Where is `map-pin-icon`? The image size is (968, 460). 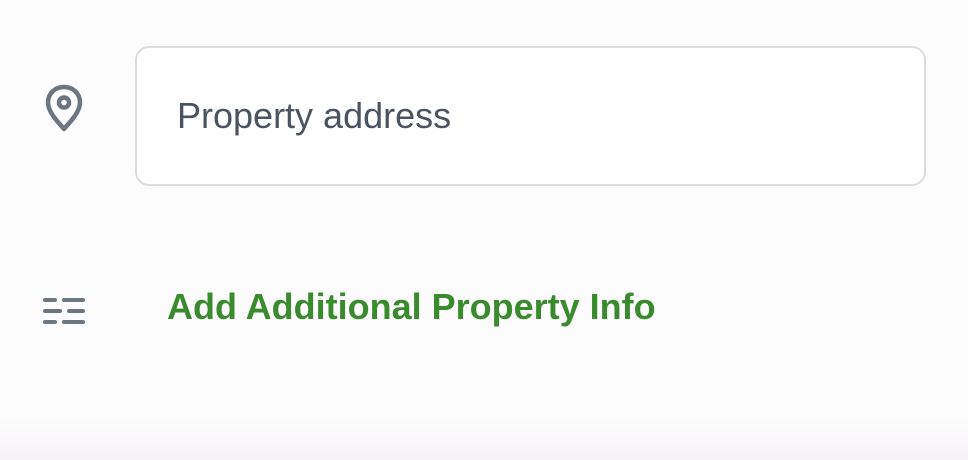 map-pin-icon is located at coordinates (64, 108).